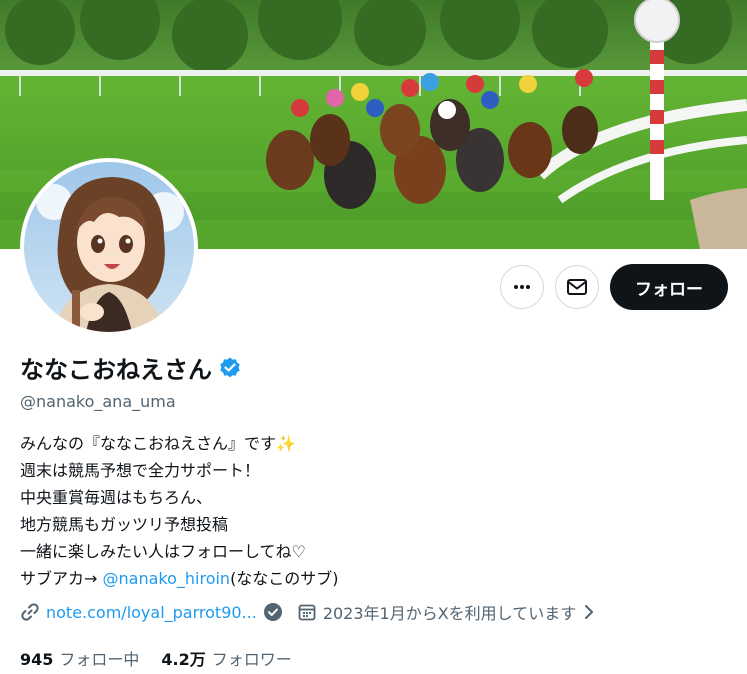 The image size is (747, 674). Describe the element at coordinates (99, 659) in the screenshot. I see `following-label: フォロー中` at that location.